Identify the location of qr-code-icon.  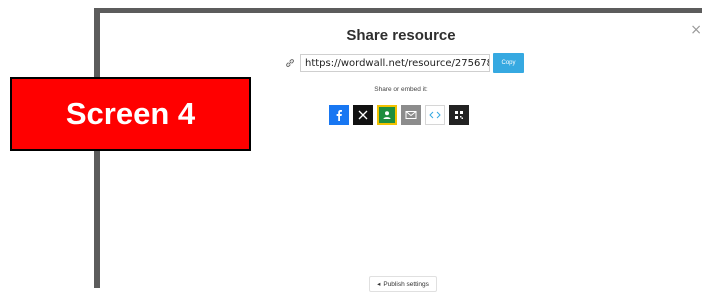
(459, 115).